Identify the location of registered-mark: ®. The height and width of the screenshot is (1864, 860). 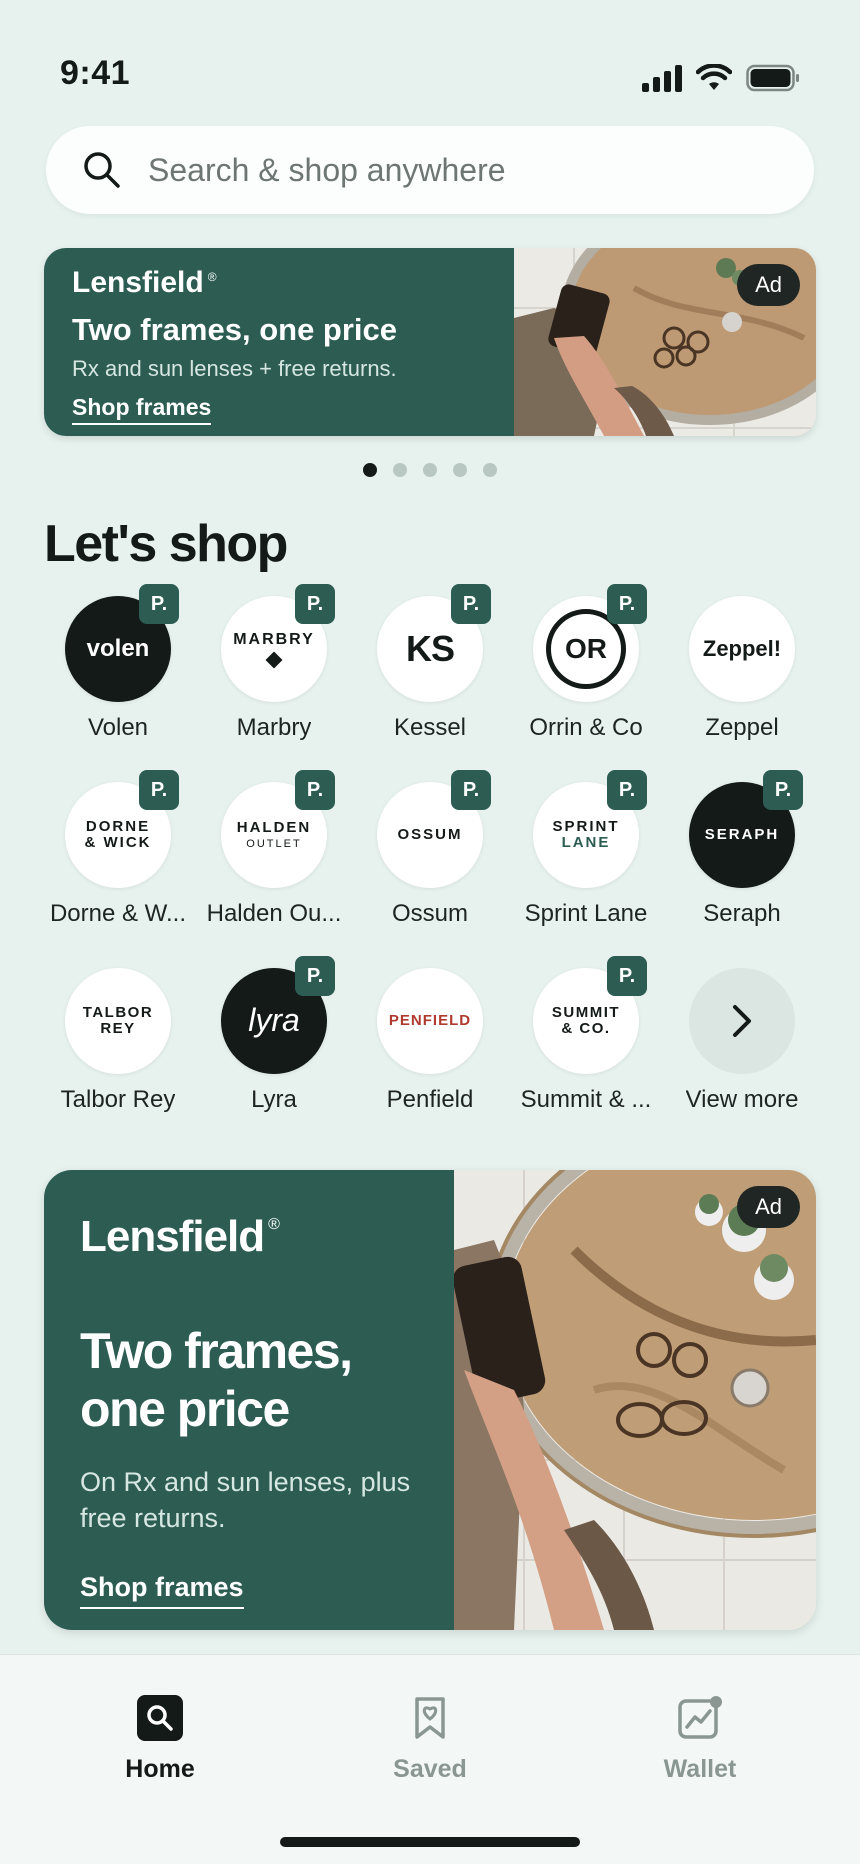
(274, 1224).